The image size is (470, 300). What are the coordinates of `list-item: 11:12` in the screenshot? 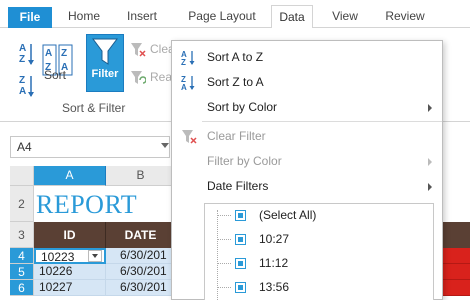 It's located at (319, 264).